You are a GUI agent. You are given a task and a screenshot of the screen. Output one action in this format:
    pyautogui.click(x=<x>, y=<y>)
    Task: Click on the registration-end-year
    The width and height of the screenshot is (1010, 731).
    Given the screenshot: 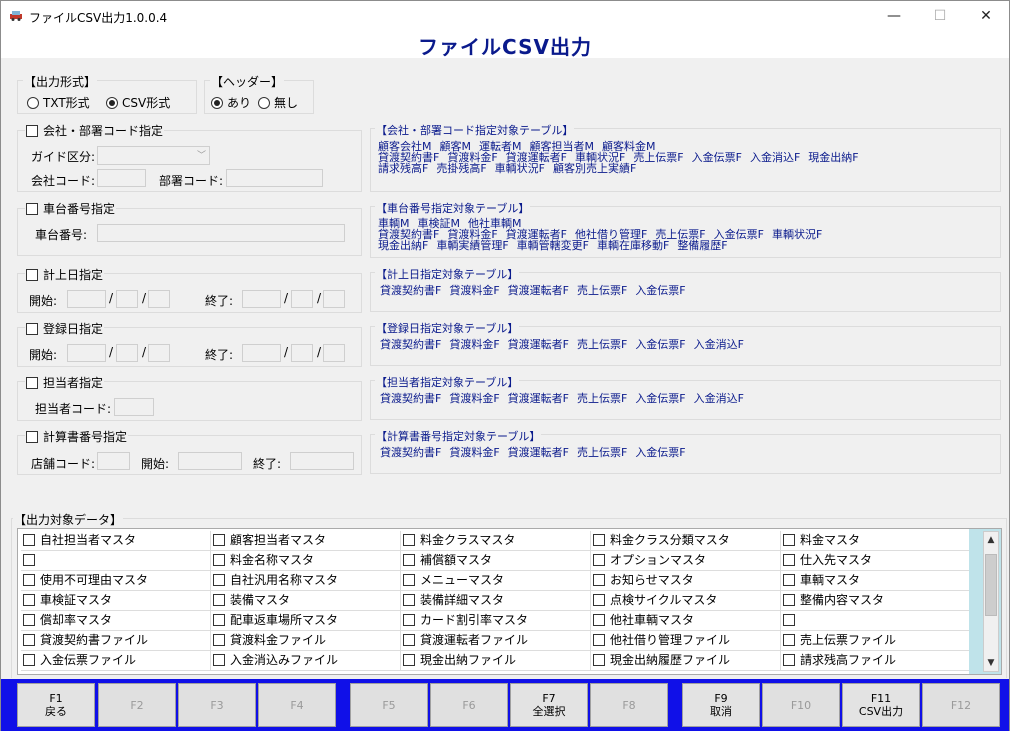 What is the action you would take?
    pyautogui.click(x=261, y=353)
    